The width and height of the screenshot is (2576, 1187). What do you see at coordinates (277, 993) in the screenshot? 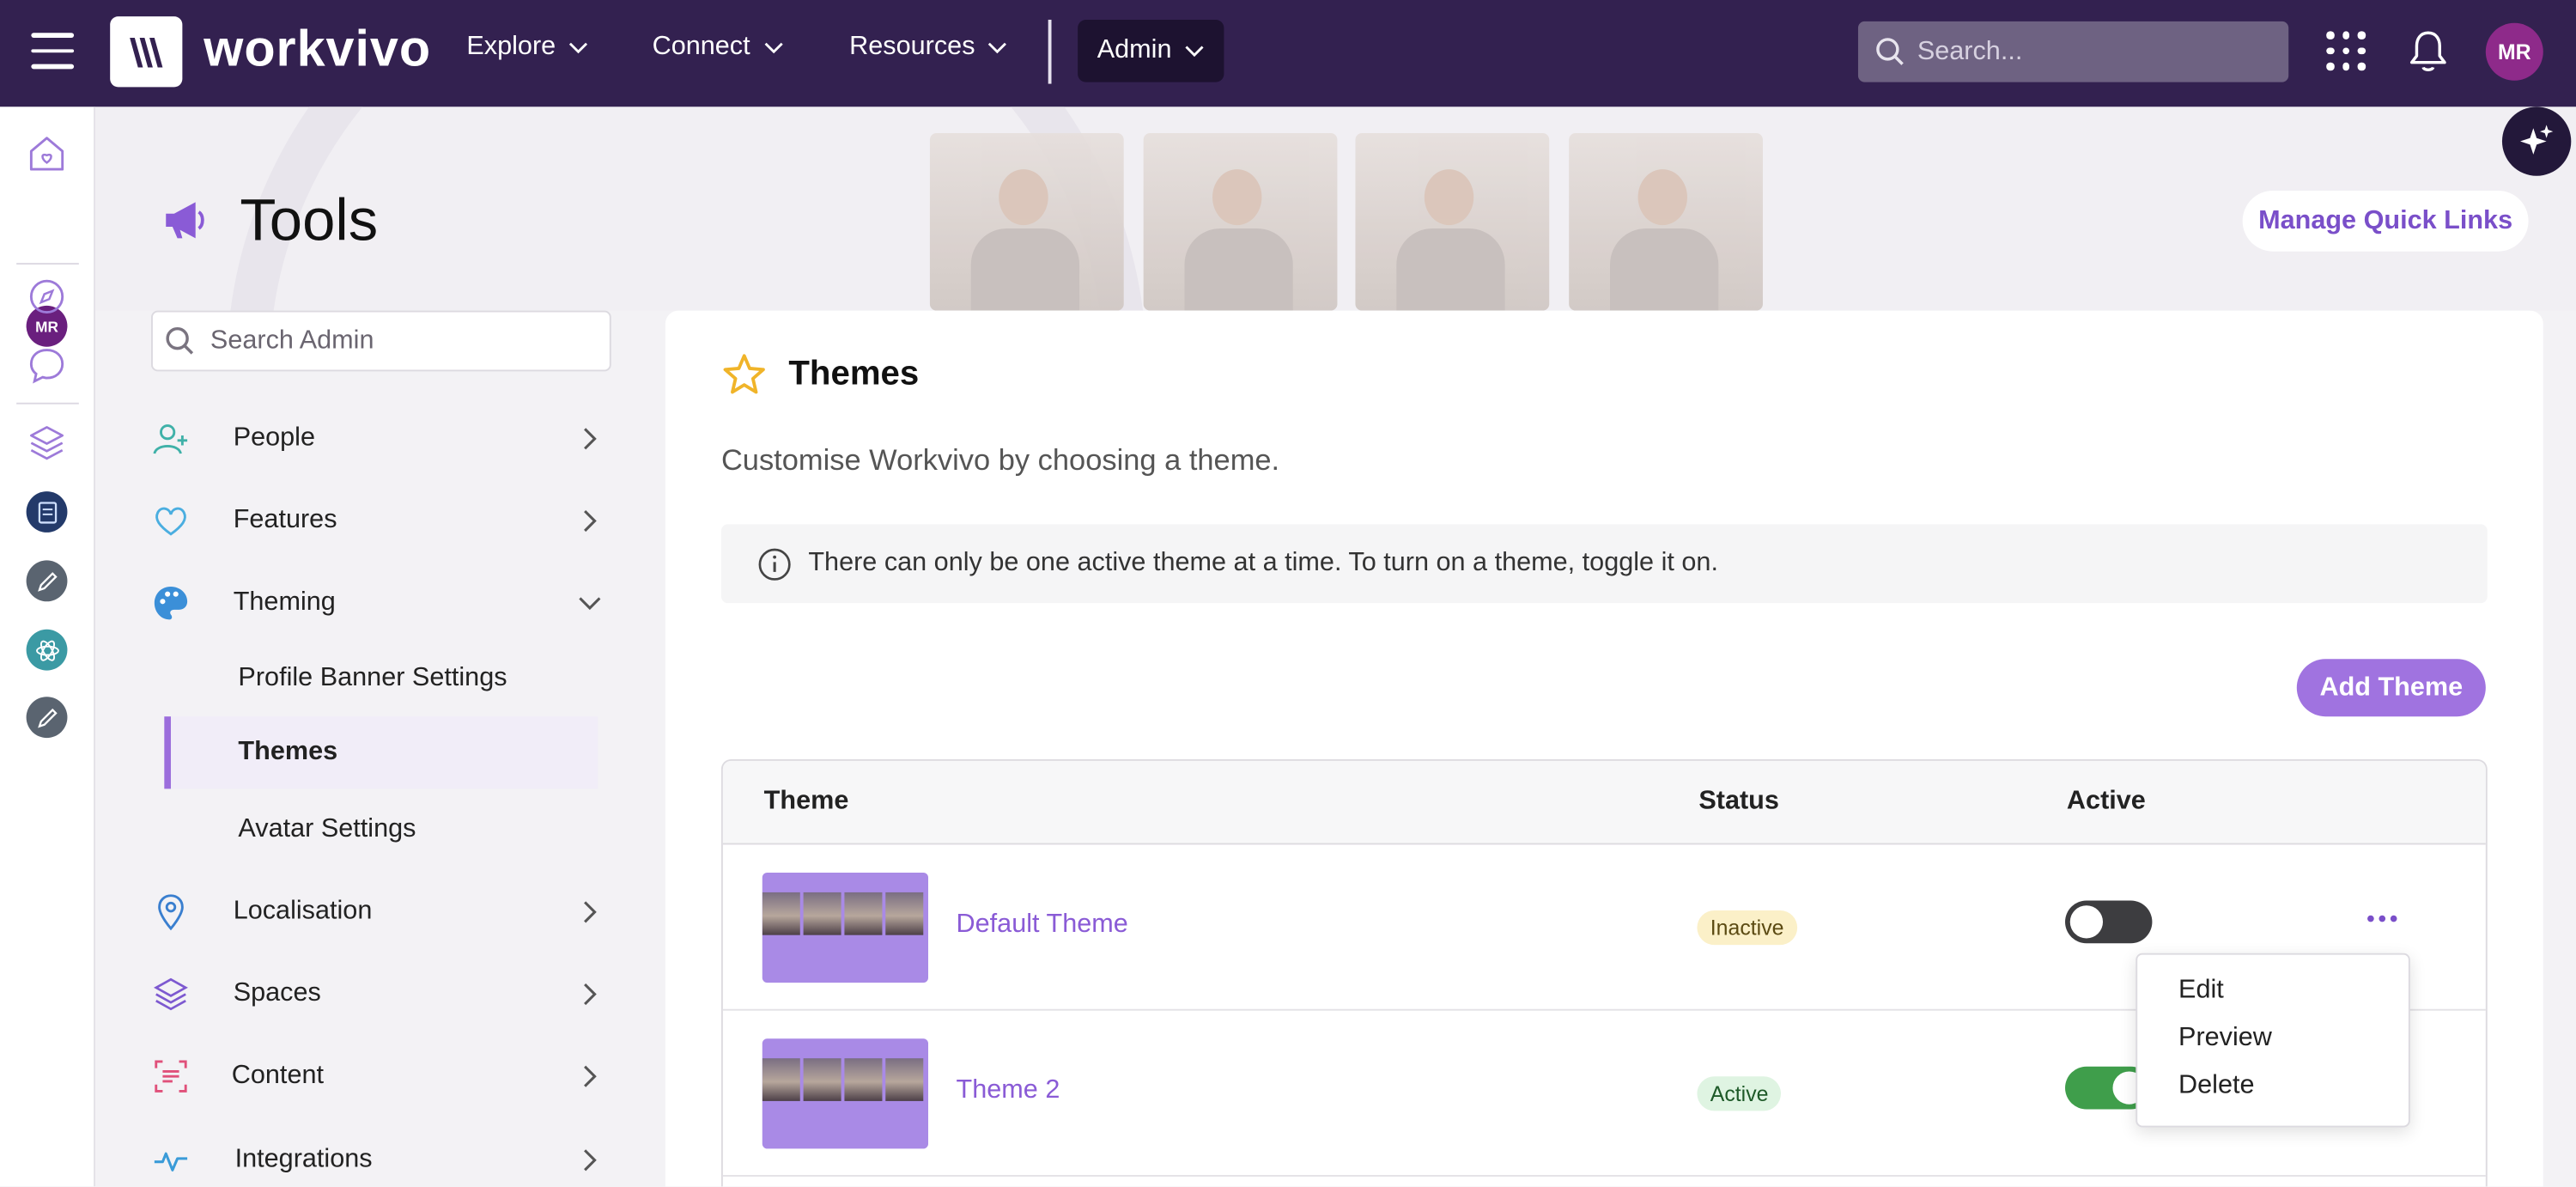
I see `admin-menu-spaces-label: Spaces` at bounding box center [277, 993].